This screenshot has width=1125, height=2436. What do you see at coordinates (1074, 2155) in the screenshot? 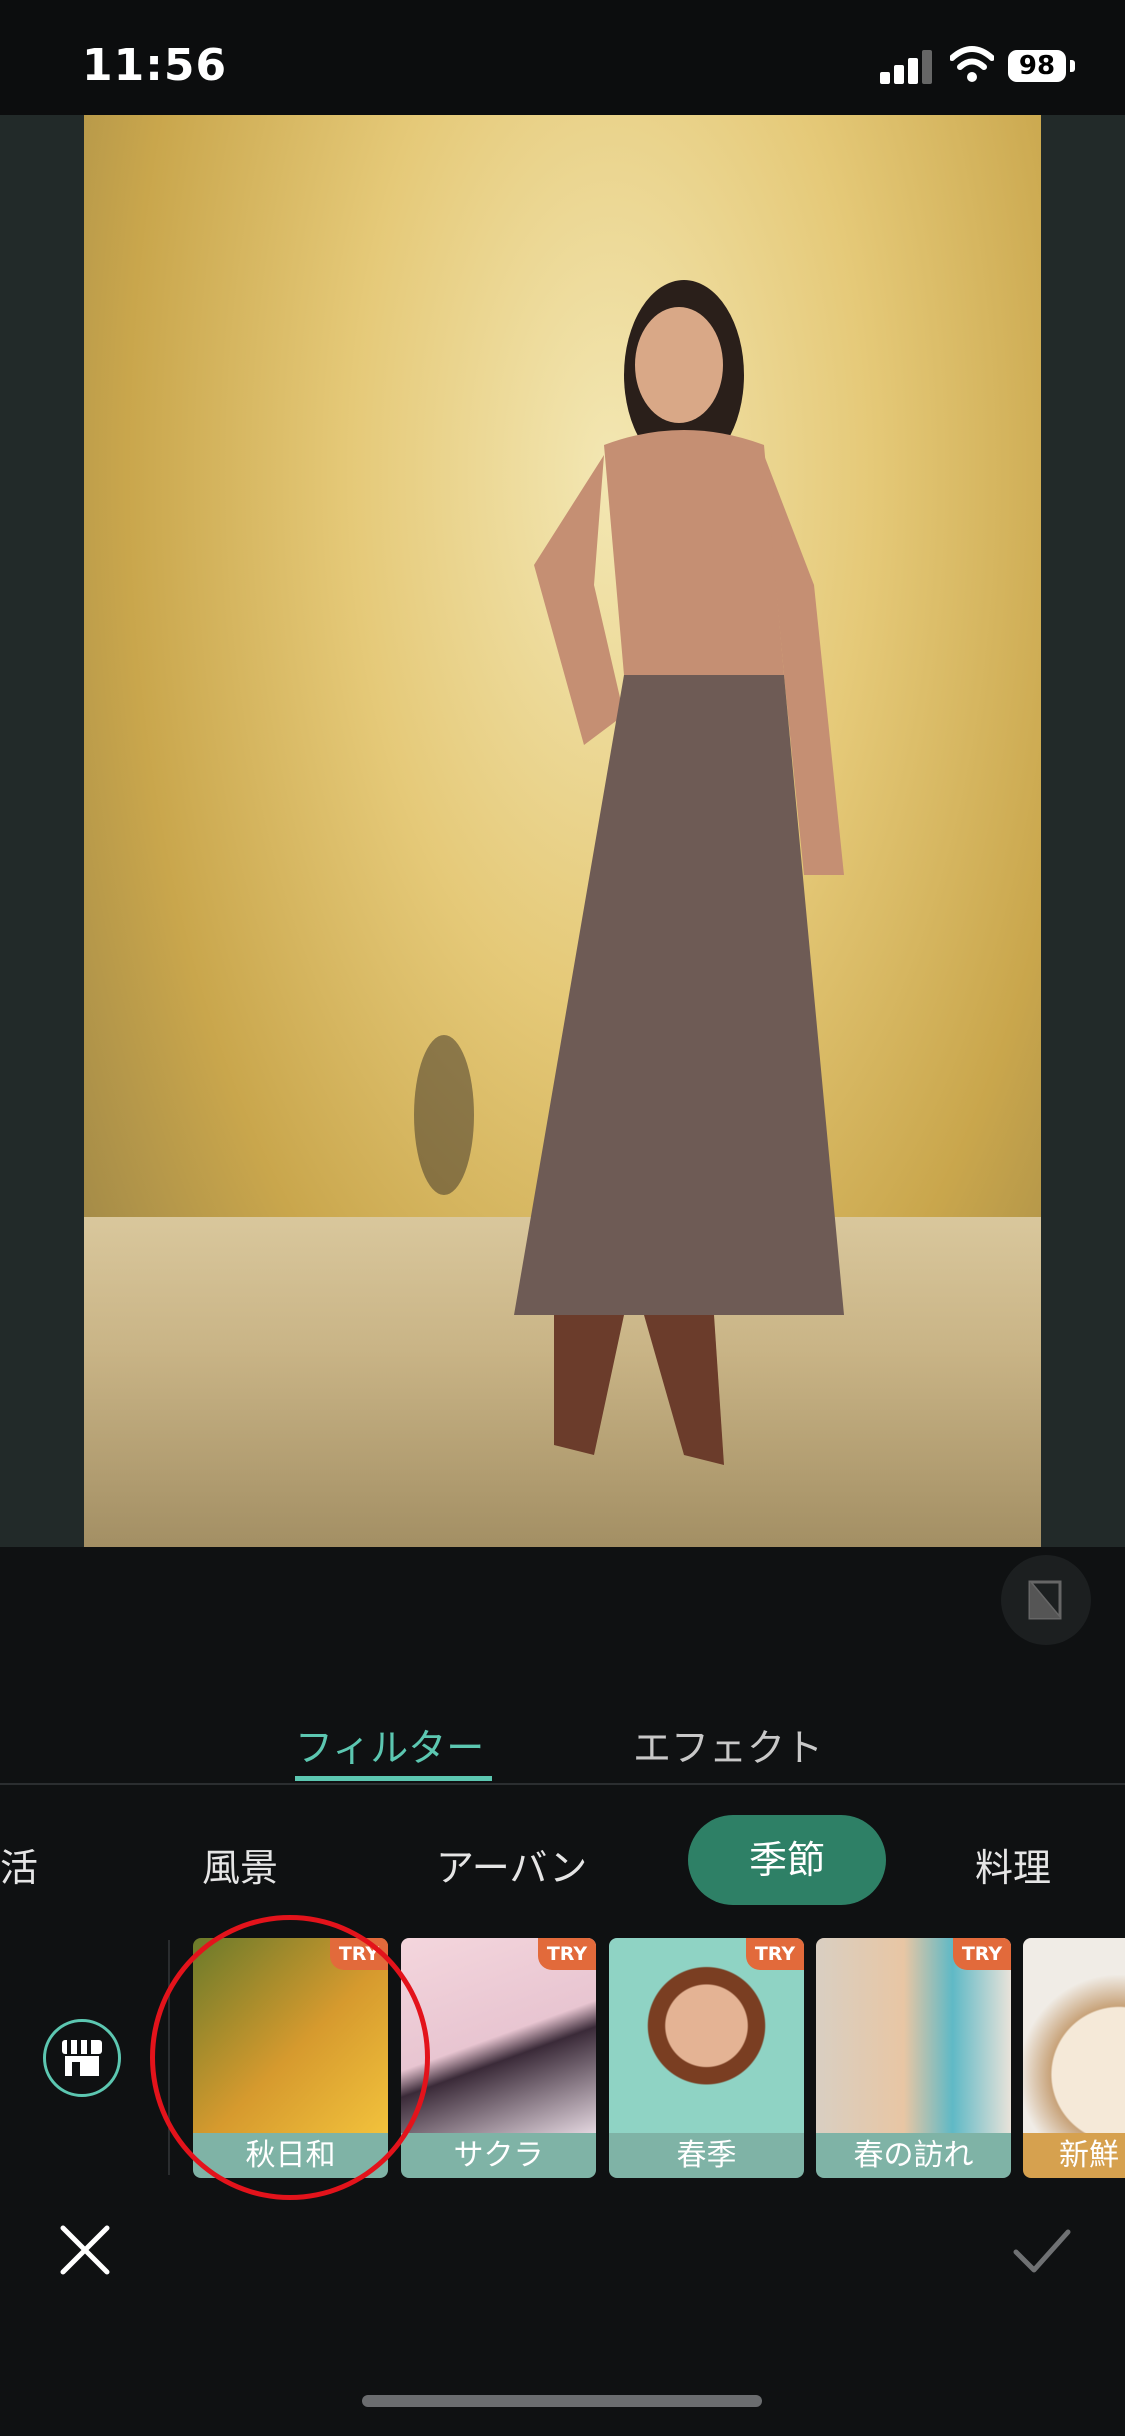
I see `thumb-label: 新鮮` at bounding box center [1074, 2155].